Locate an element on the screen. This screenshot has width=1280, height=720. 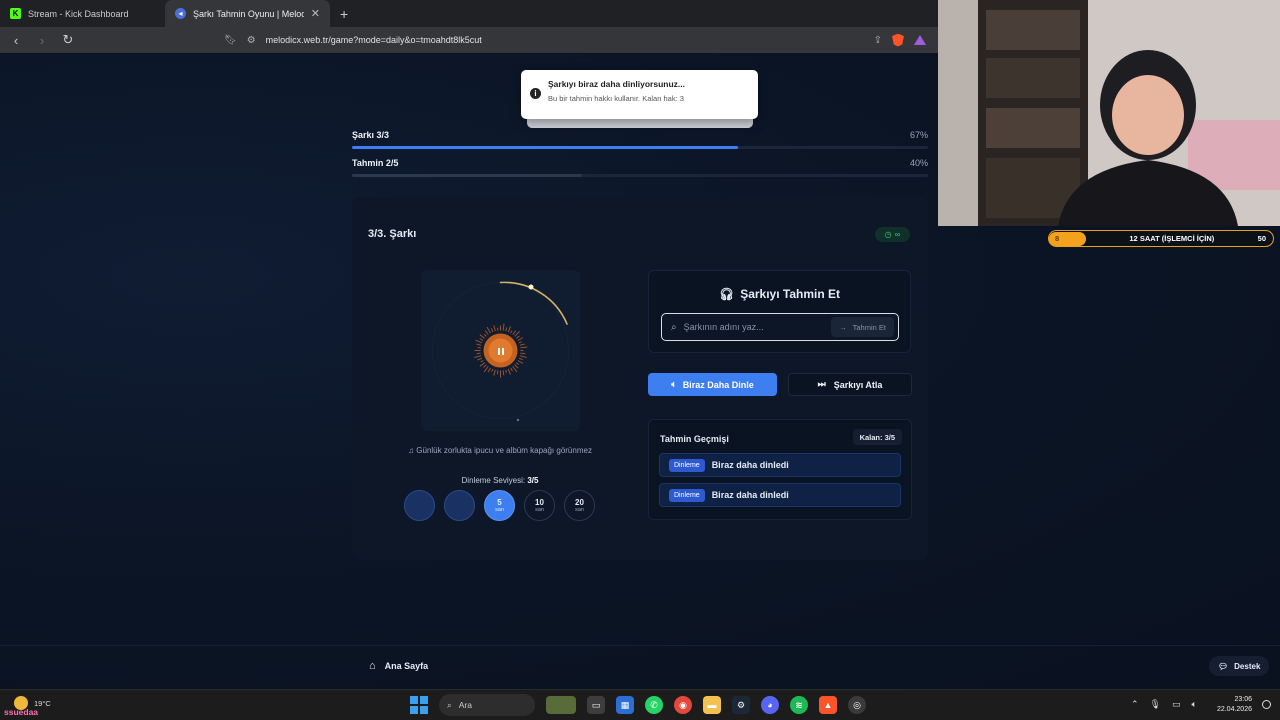
guess-progress-fill is located at coordinates (467, 175).